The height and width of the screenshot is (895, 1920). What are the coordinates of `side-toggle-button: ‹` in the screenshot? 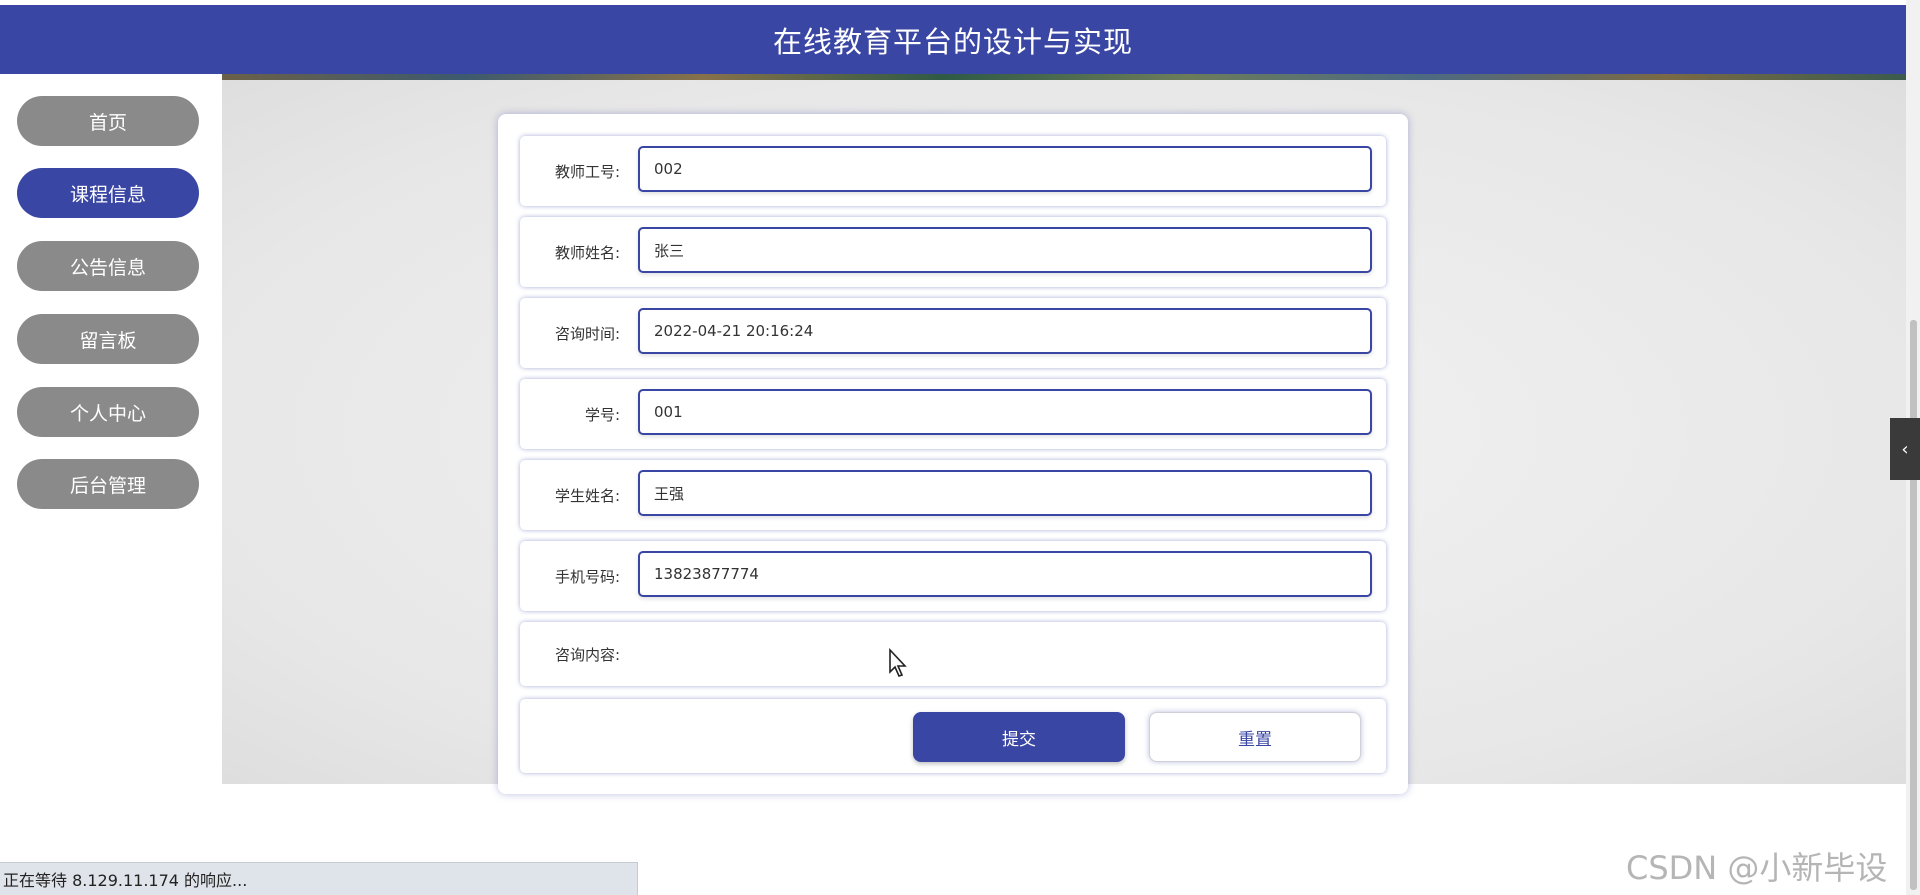 It's located at (1905, 449).